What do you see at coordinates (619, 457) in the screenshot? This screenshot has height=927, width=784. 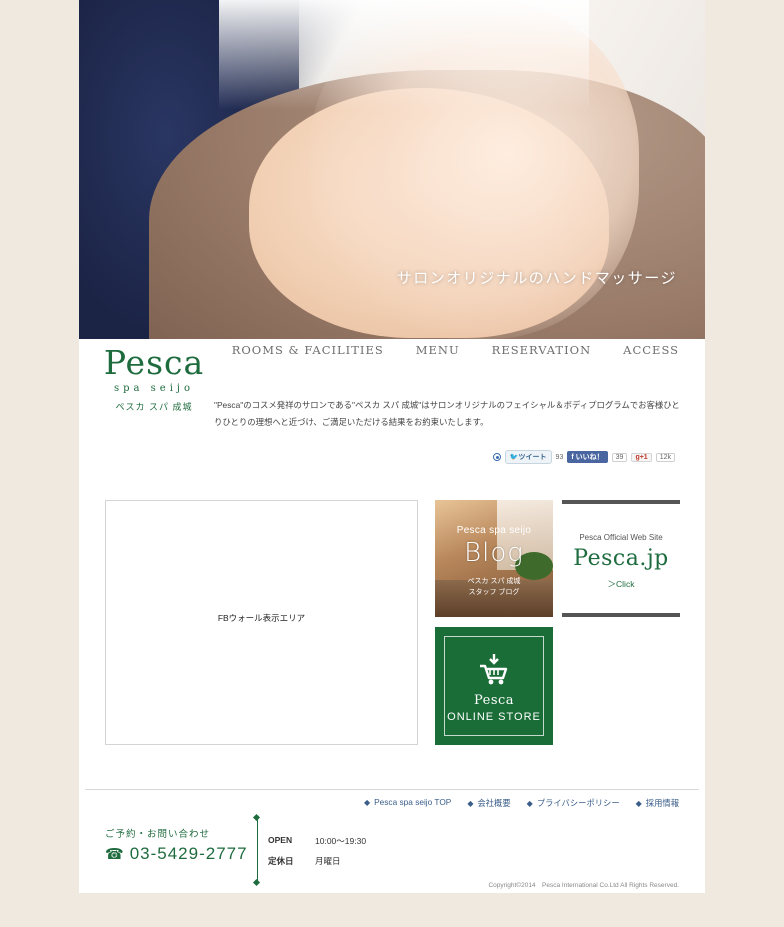 I see `like-count: 39` at bounding box center [619, 457].